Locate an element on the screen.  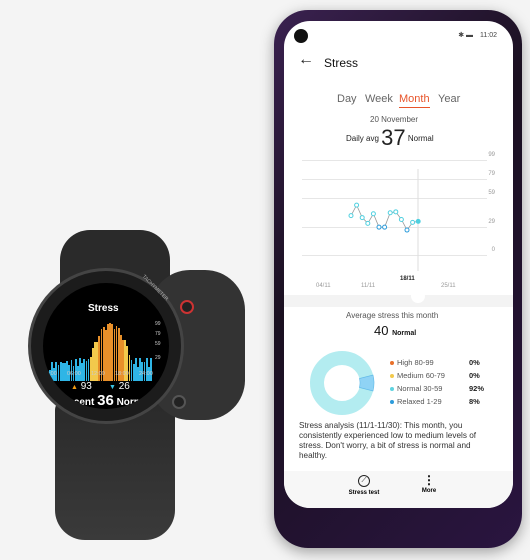
watch-x-tick: 06:00 is located at coordinates (74, 374).